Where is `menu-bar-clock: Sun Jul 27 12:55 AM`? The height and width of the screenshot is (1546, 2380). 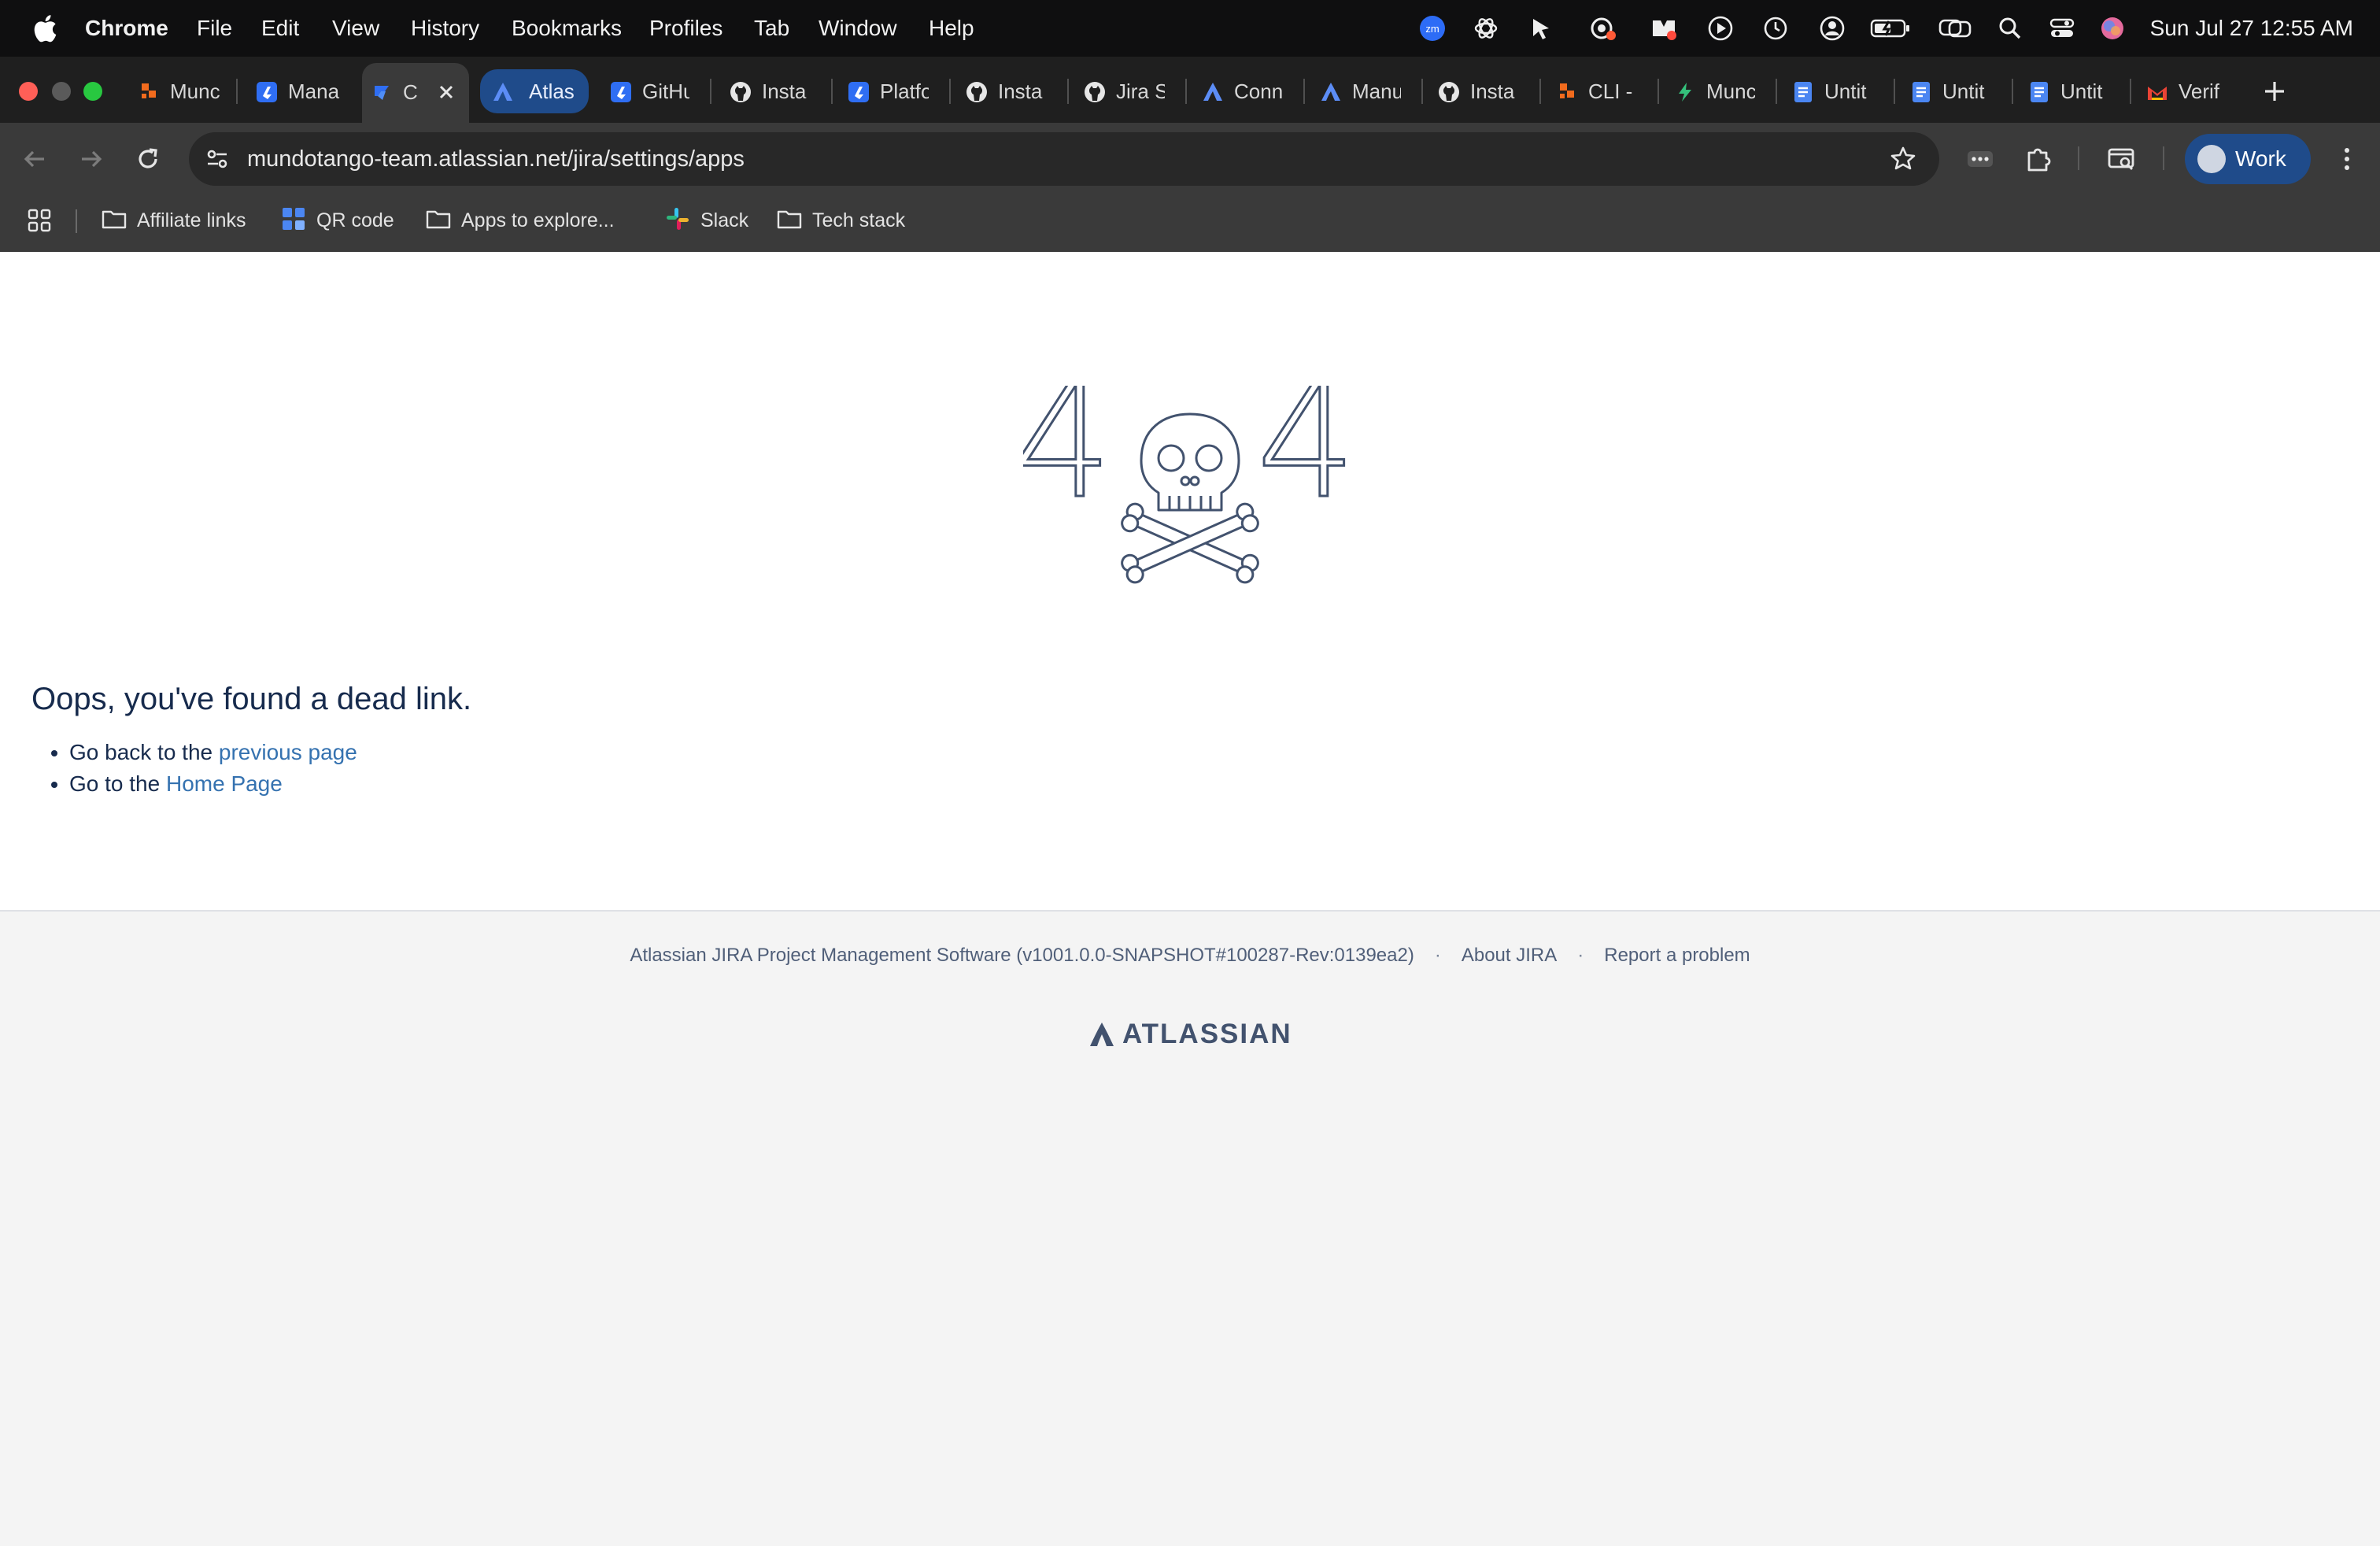 menu-bar-clock: Sun Jul 27 12:55 AM is located at coordinates (2251, 28).